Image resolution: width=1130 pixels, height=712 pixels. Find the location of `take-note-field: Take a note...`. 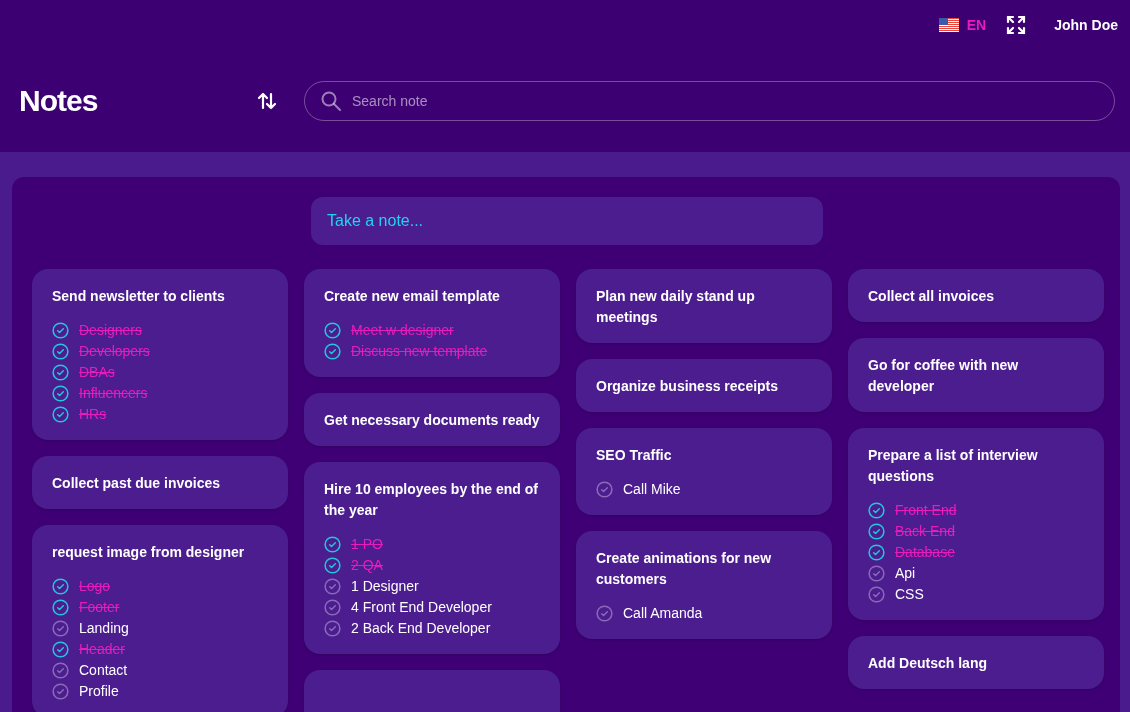

take-note-field: Take a note... is located at coordinates (567, 221).